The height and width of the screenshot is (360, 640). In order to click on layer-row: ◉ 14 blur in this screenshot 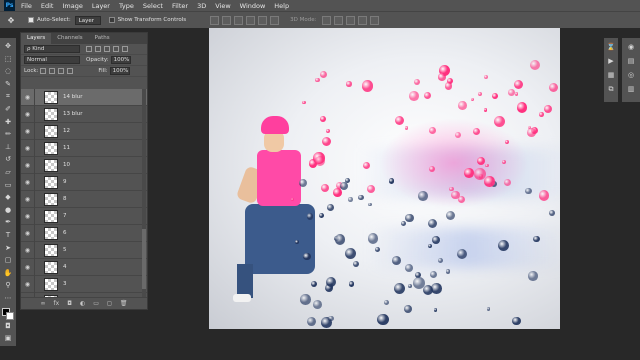, I will do `click(84, 97)`.